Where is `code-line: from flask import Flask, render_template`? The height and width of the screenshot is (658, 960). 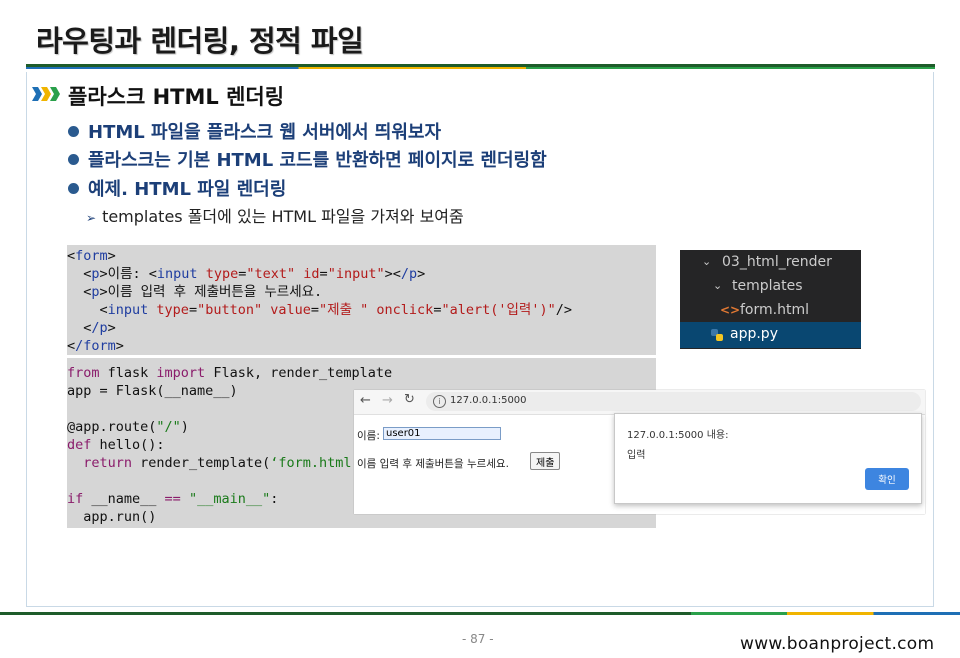
code-line: from flask import Flask, render_template is located at coordinates (229, 373).